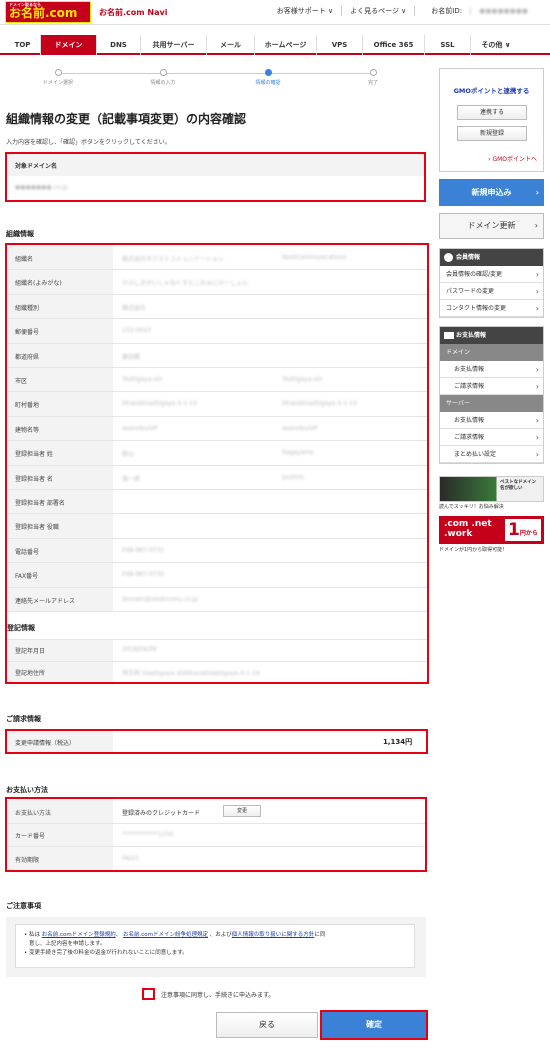 The image size is (550, 1057). Describe the element at coordinates (394, 45) in the screenshot. I see `nav-office365: Office 365` at that location.